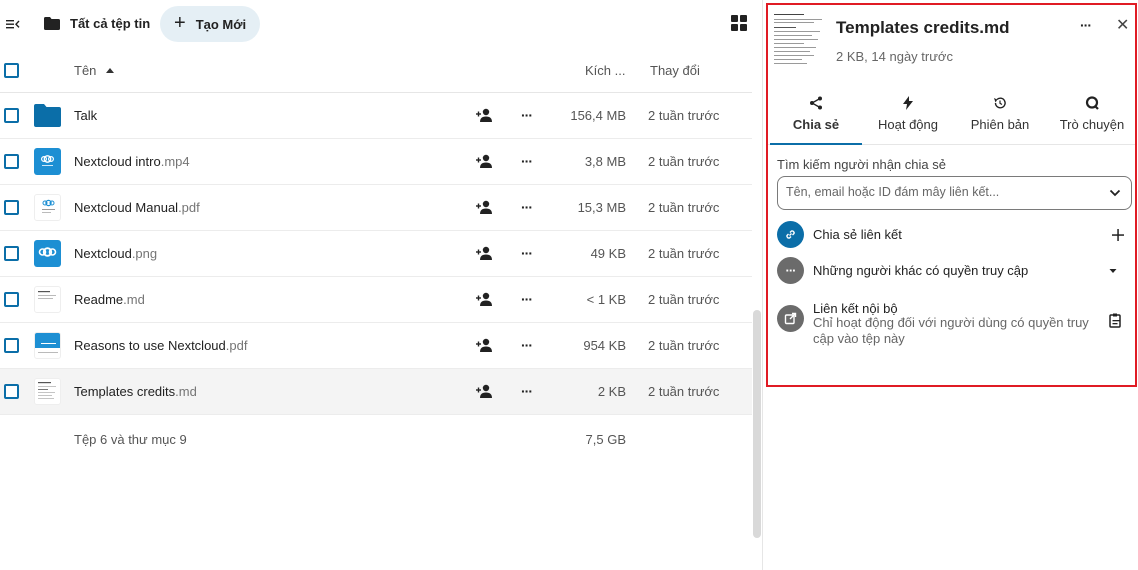 The width and height of the screenshot is (1138, 570). I want to click on file-preview, so click(800, 39).